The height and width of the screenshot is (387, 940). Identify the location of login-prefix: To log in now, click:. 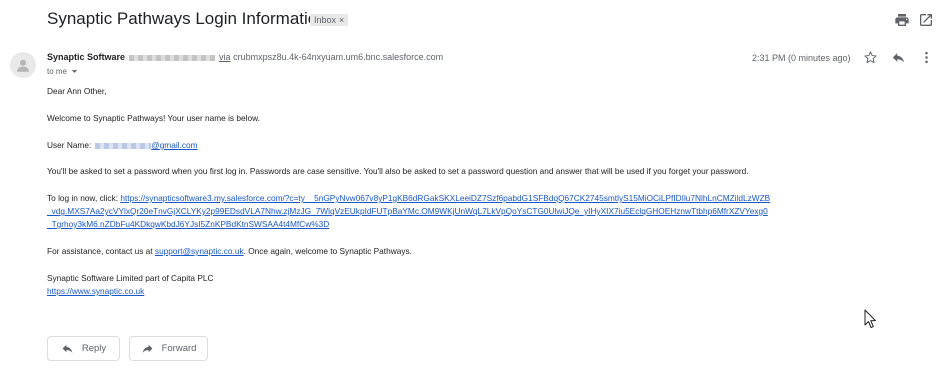
(83, 198).